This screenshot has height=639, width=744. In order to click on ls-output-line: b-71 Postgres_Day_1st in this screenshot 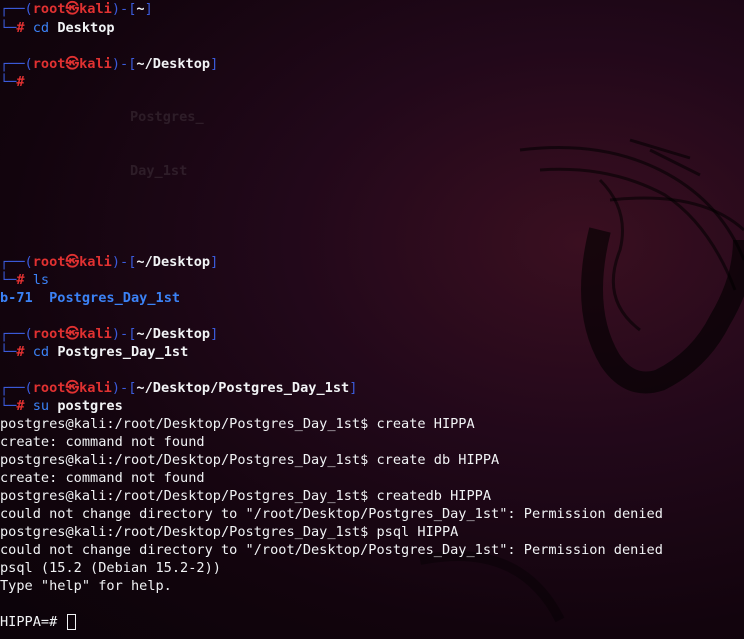, I will do `click(90, 298)`.